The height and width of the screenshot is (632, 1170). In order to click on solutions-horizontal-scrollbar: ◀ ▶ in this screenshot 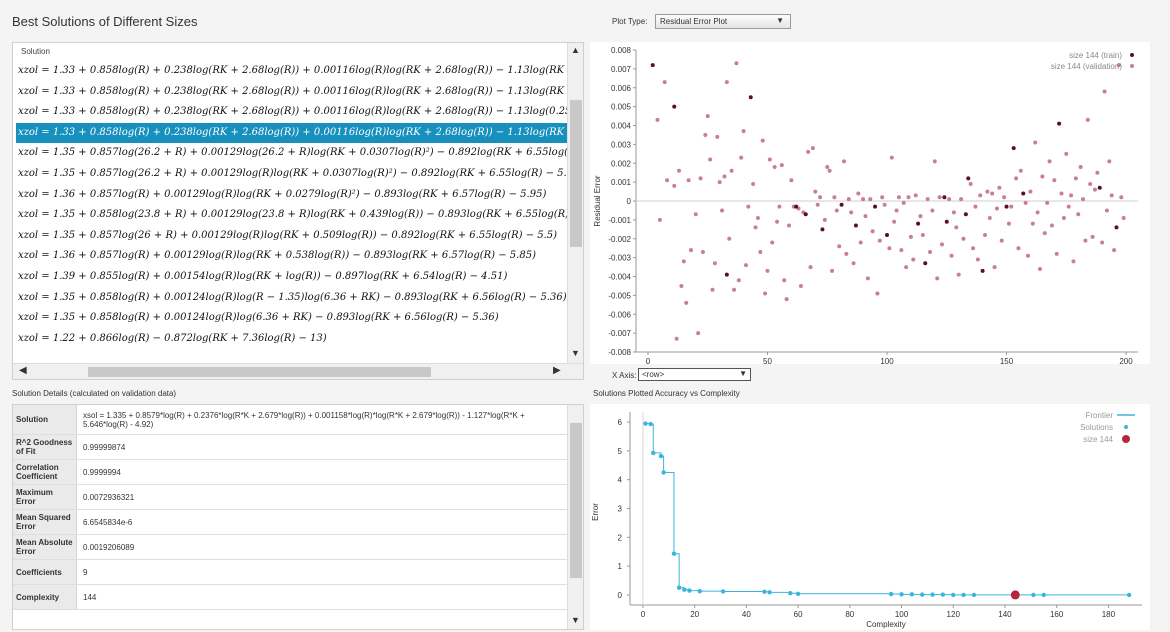, I will do `click(298, 371)`.